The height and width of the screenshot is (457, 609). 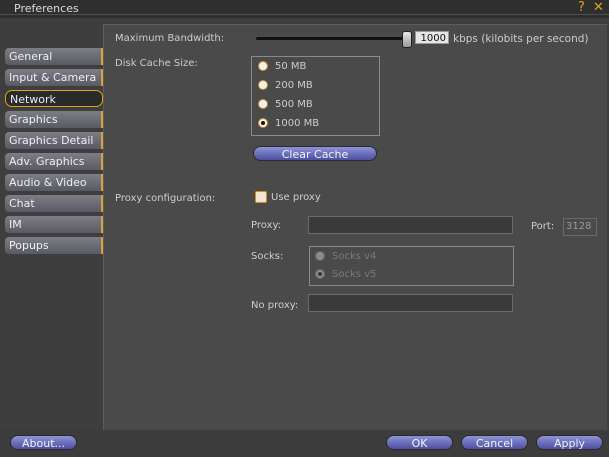 What do you see at coordinates (354, 274) in the screenshot?
I see `socks-option-label: Socks v5` at bounding box center [354, 274].